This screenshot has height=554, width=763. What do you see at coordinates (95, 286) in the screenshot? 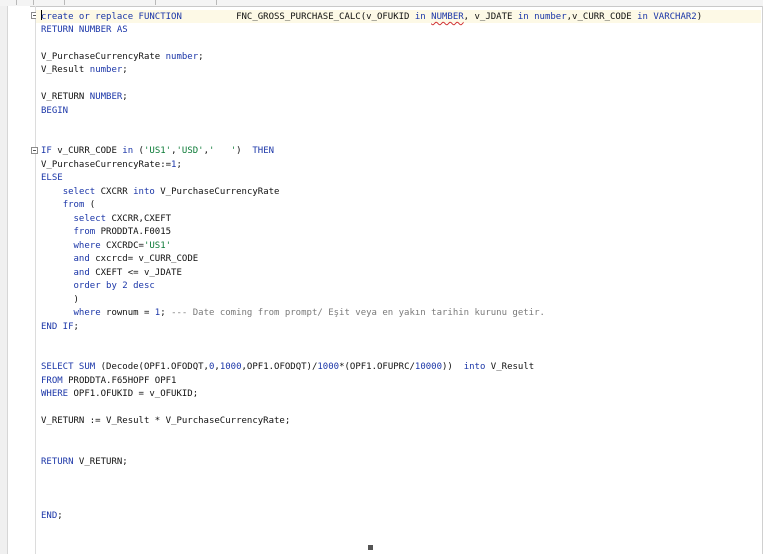
I see `code-token: order by` at bounding box center [95, 286].